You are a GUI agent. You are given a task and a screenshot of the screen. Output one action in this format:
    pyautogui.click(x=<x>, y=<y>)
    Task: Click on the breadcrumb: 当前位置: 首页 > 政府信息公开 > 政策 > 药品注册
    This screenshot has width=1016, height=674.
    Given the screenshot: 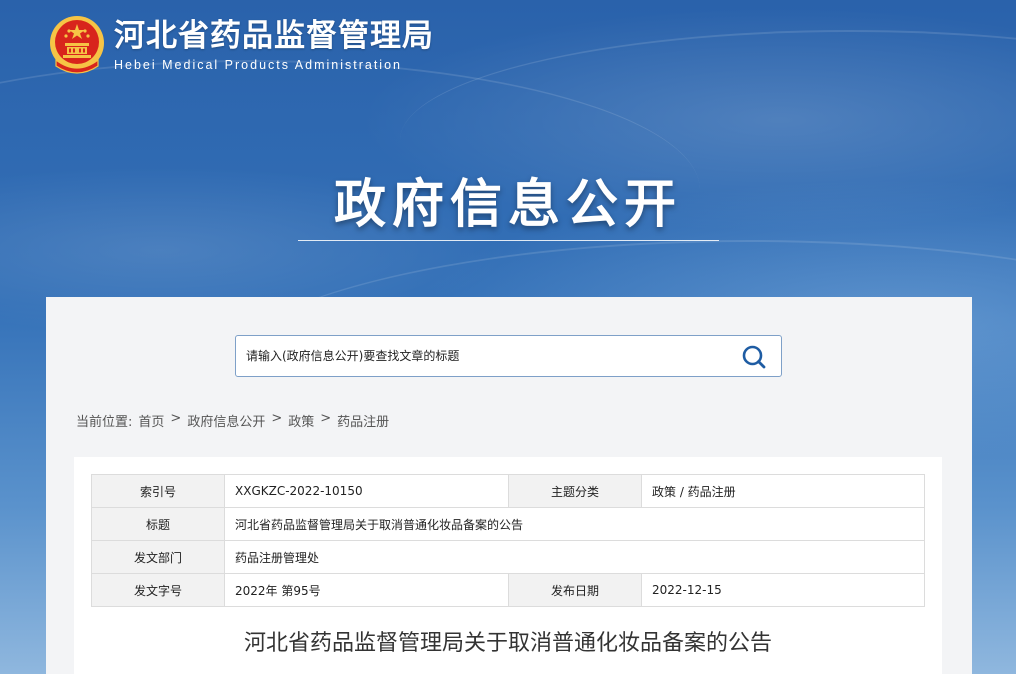 What is the action you would take?
    pyautogui.click(x=232, y=420)
    